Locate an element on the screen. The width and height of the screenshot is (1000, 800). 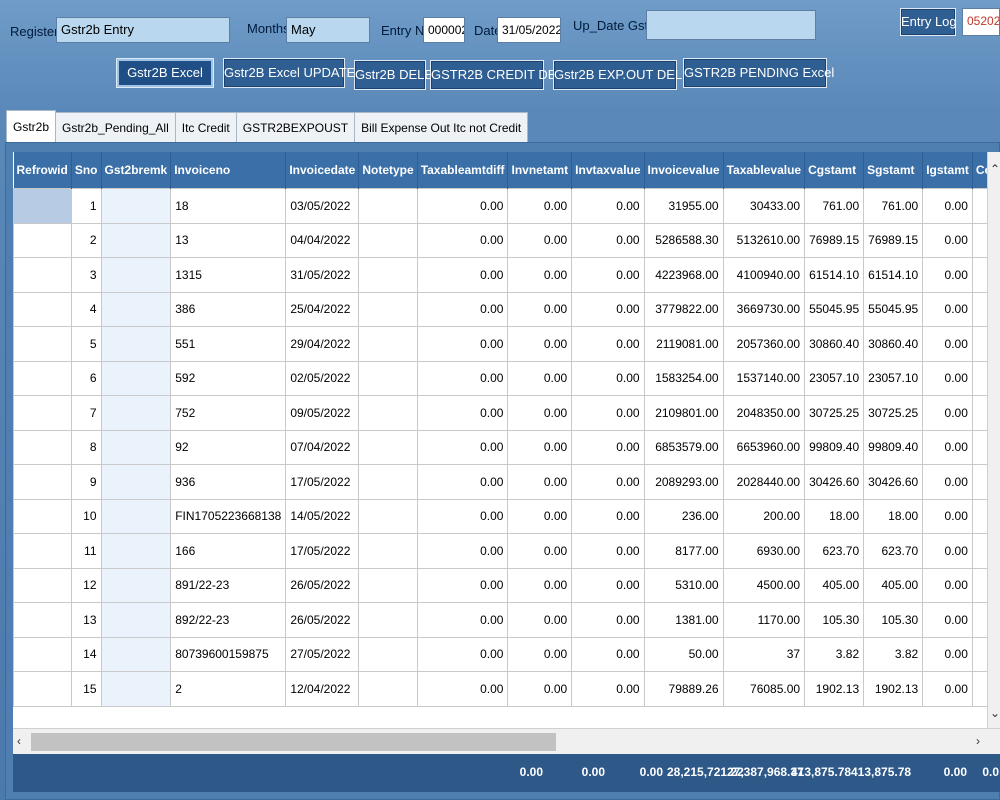
table-cell: 99809.40 is located at coordinates (834, 447).